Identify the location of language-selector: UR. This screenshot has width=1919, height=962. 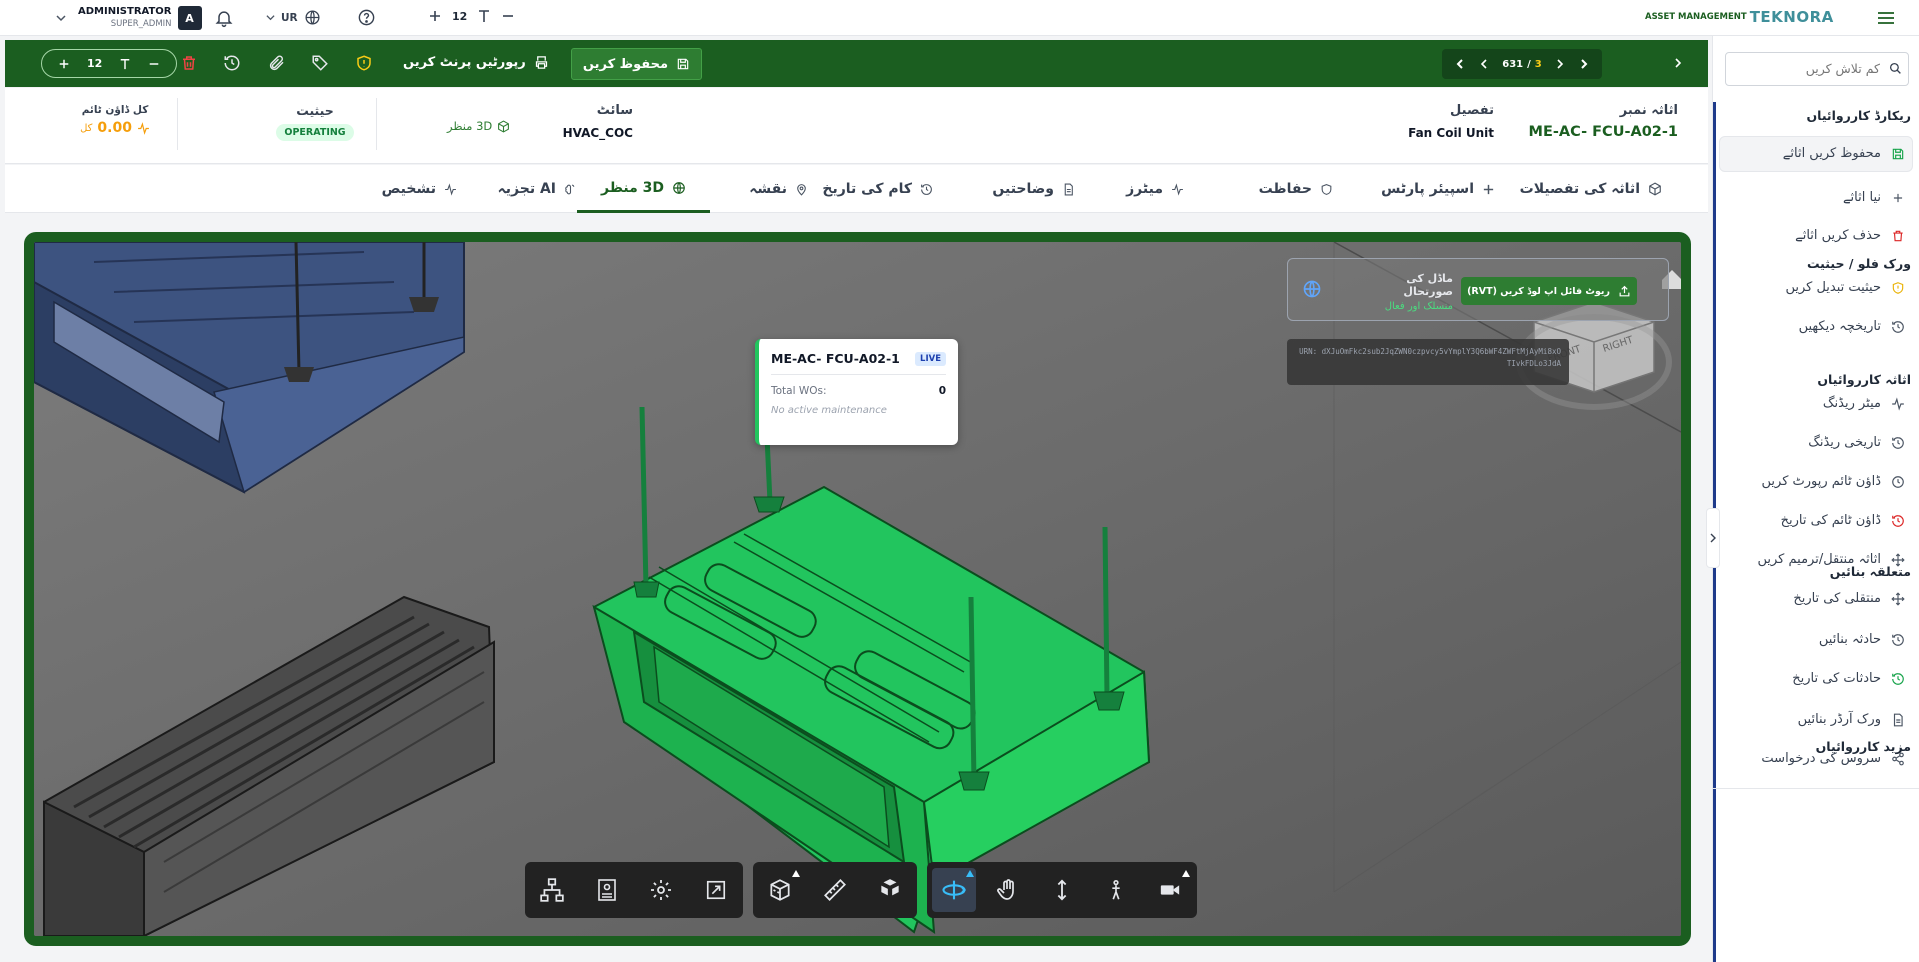
(293, 17).